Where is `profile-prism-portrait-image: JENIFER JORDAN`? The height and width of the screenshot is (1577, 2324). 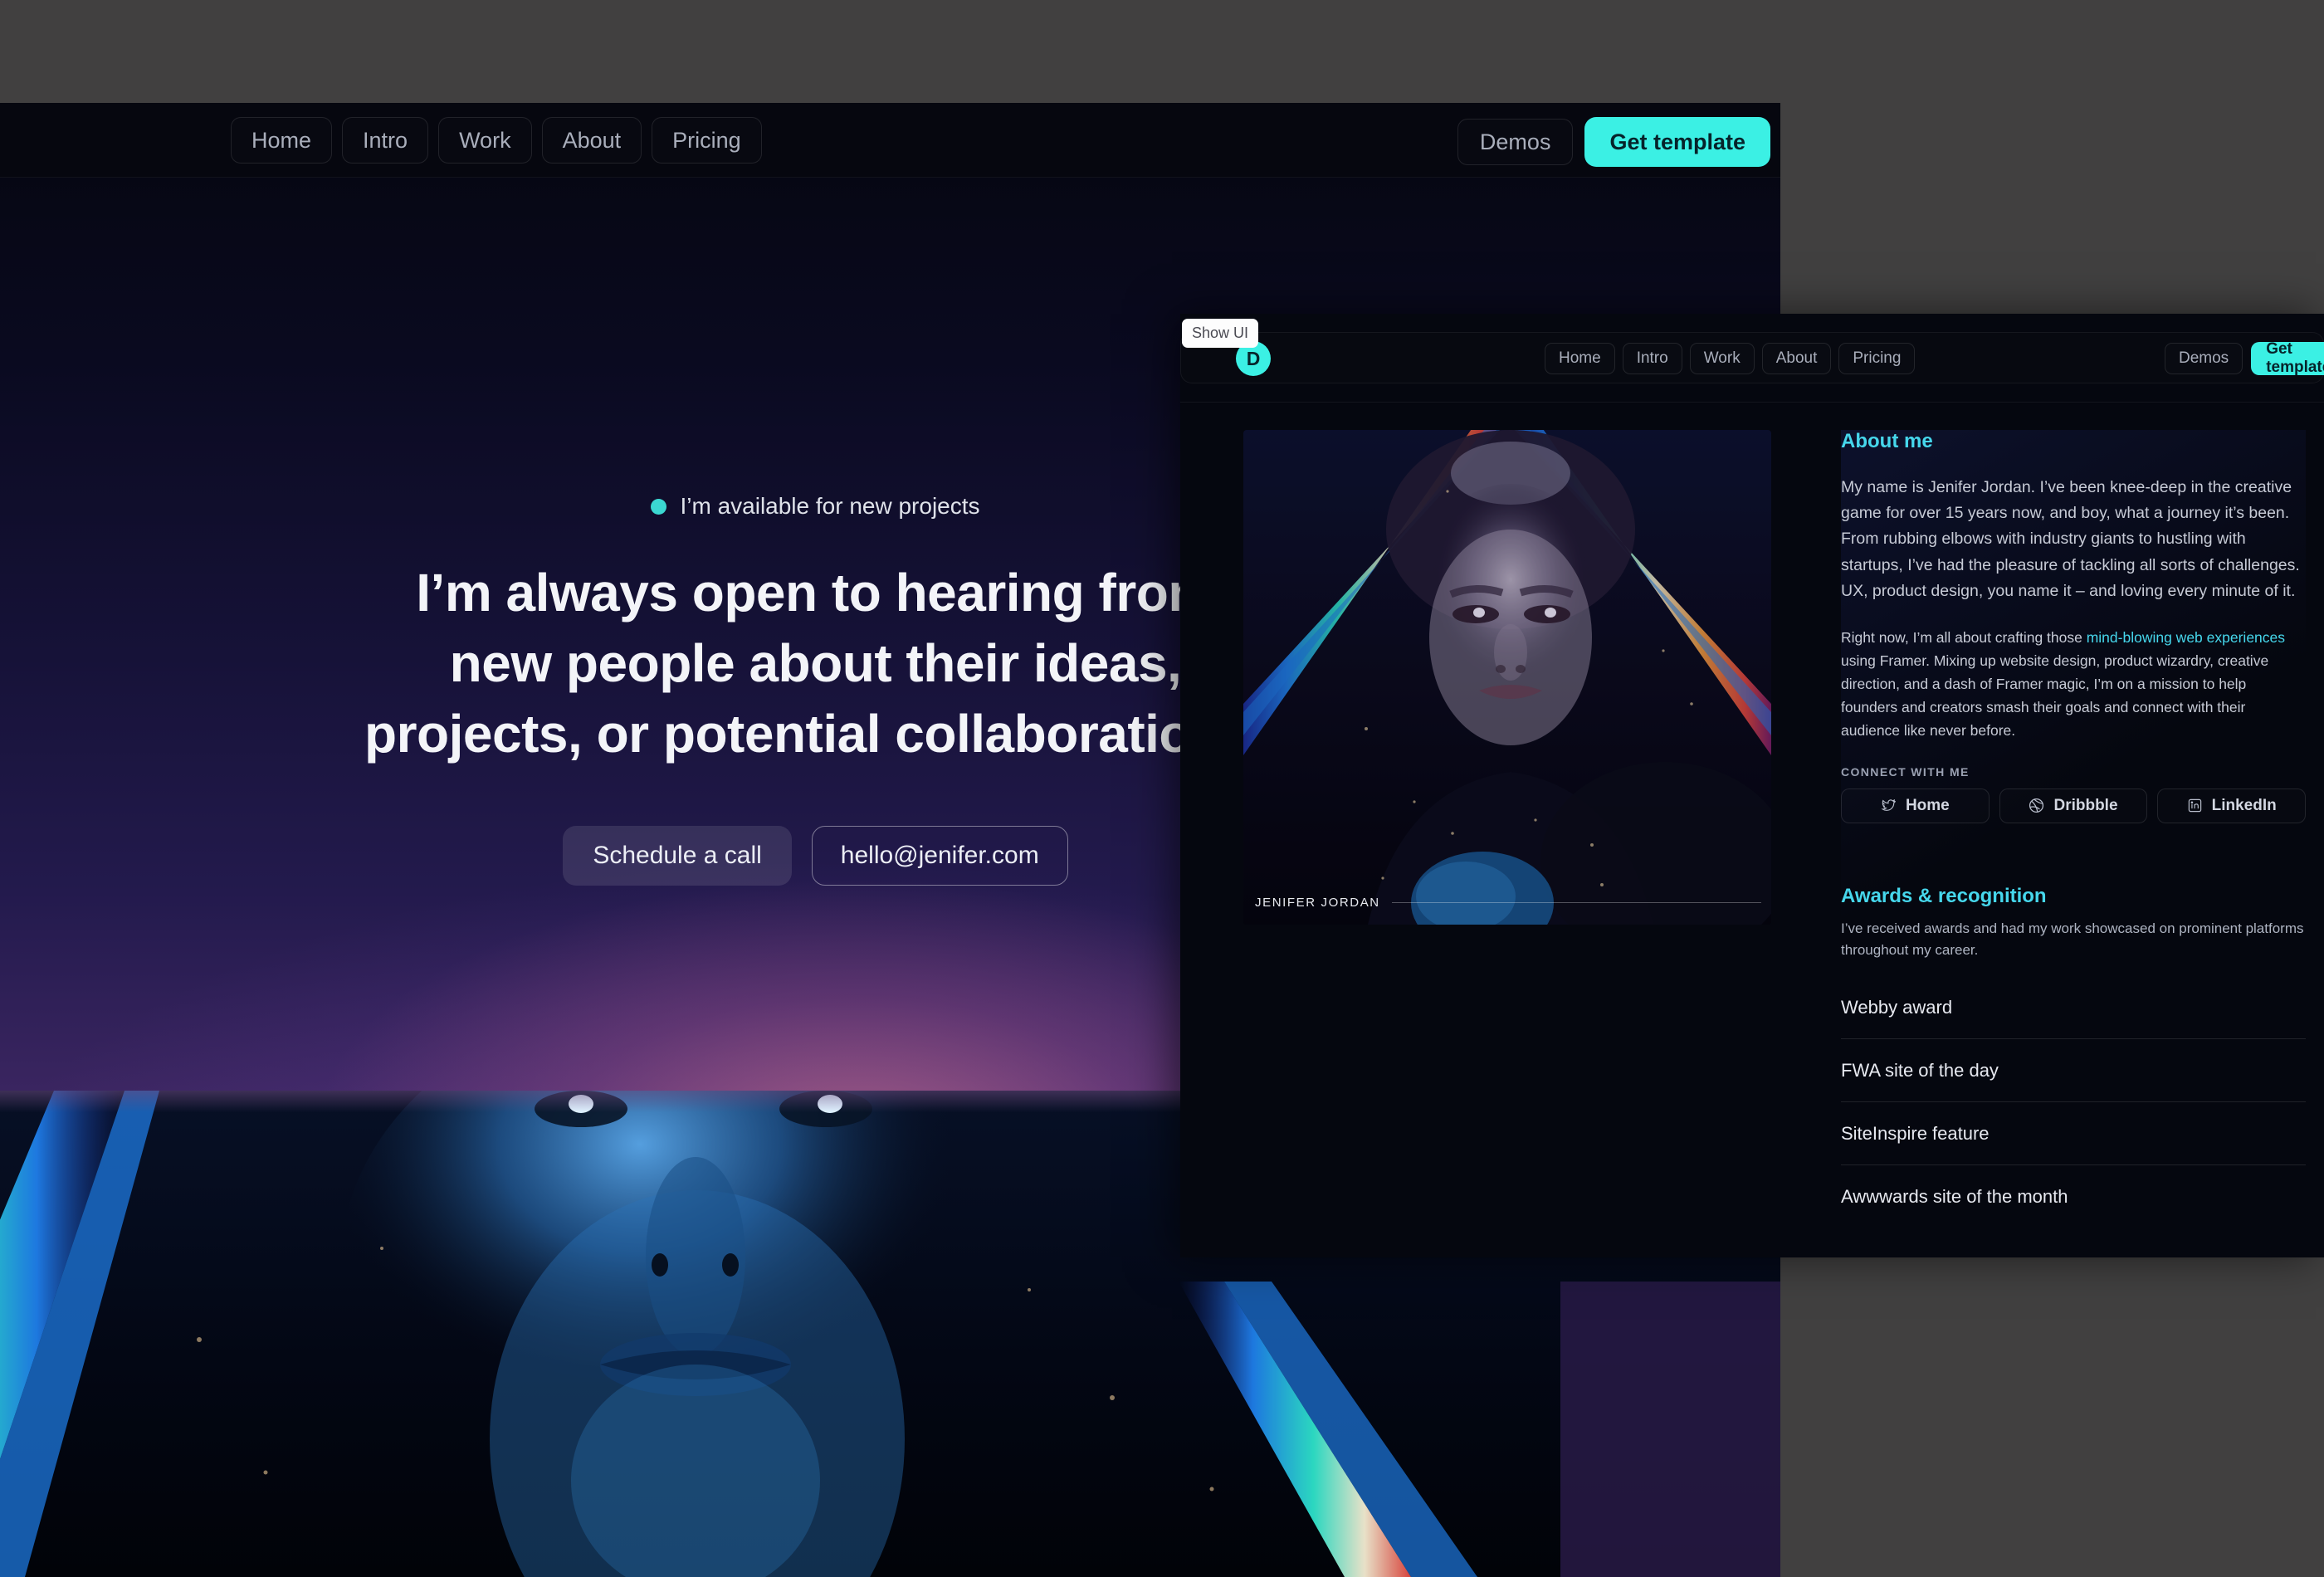
profile-prism-portrait-image: JENIFER JORDAN is located at coordinates (1507, 678).